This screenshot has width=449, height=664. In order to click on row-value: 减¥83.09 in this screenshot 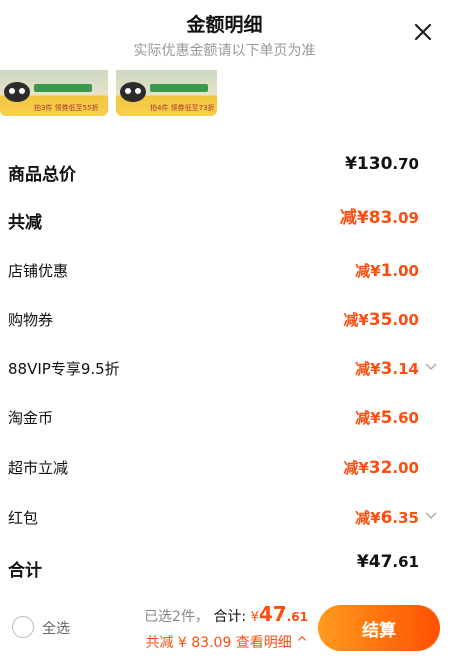, I will do `click(379, 218)`.